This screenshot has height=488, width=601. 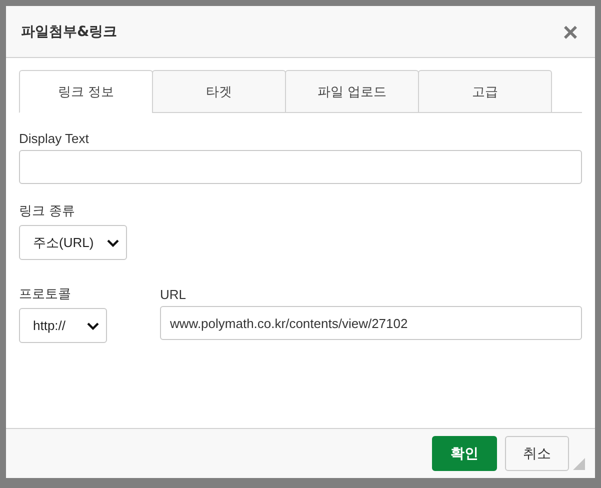 What do you see at coordinates (47, 211) in the screenshot?
I see `field-label: 링크 종류` at bounding box center [47, 211].